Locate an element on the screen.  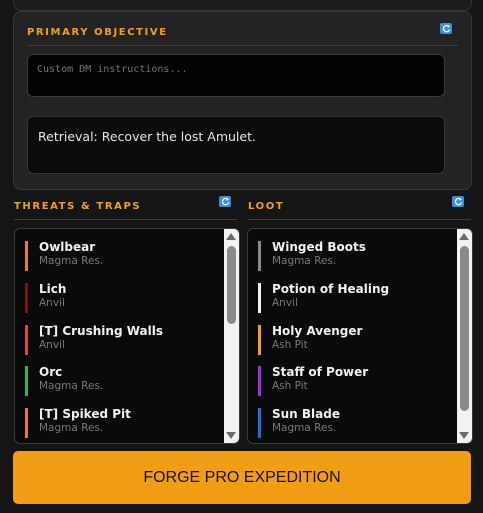
refresh-icon is located at coordinates (446, 28).